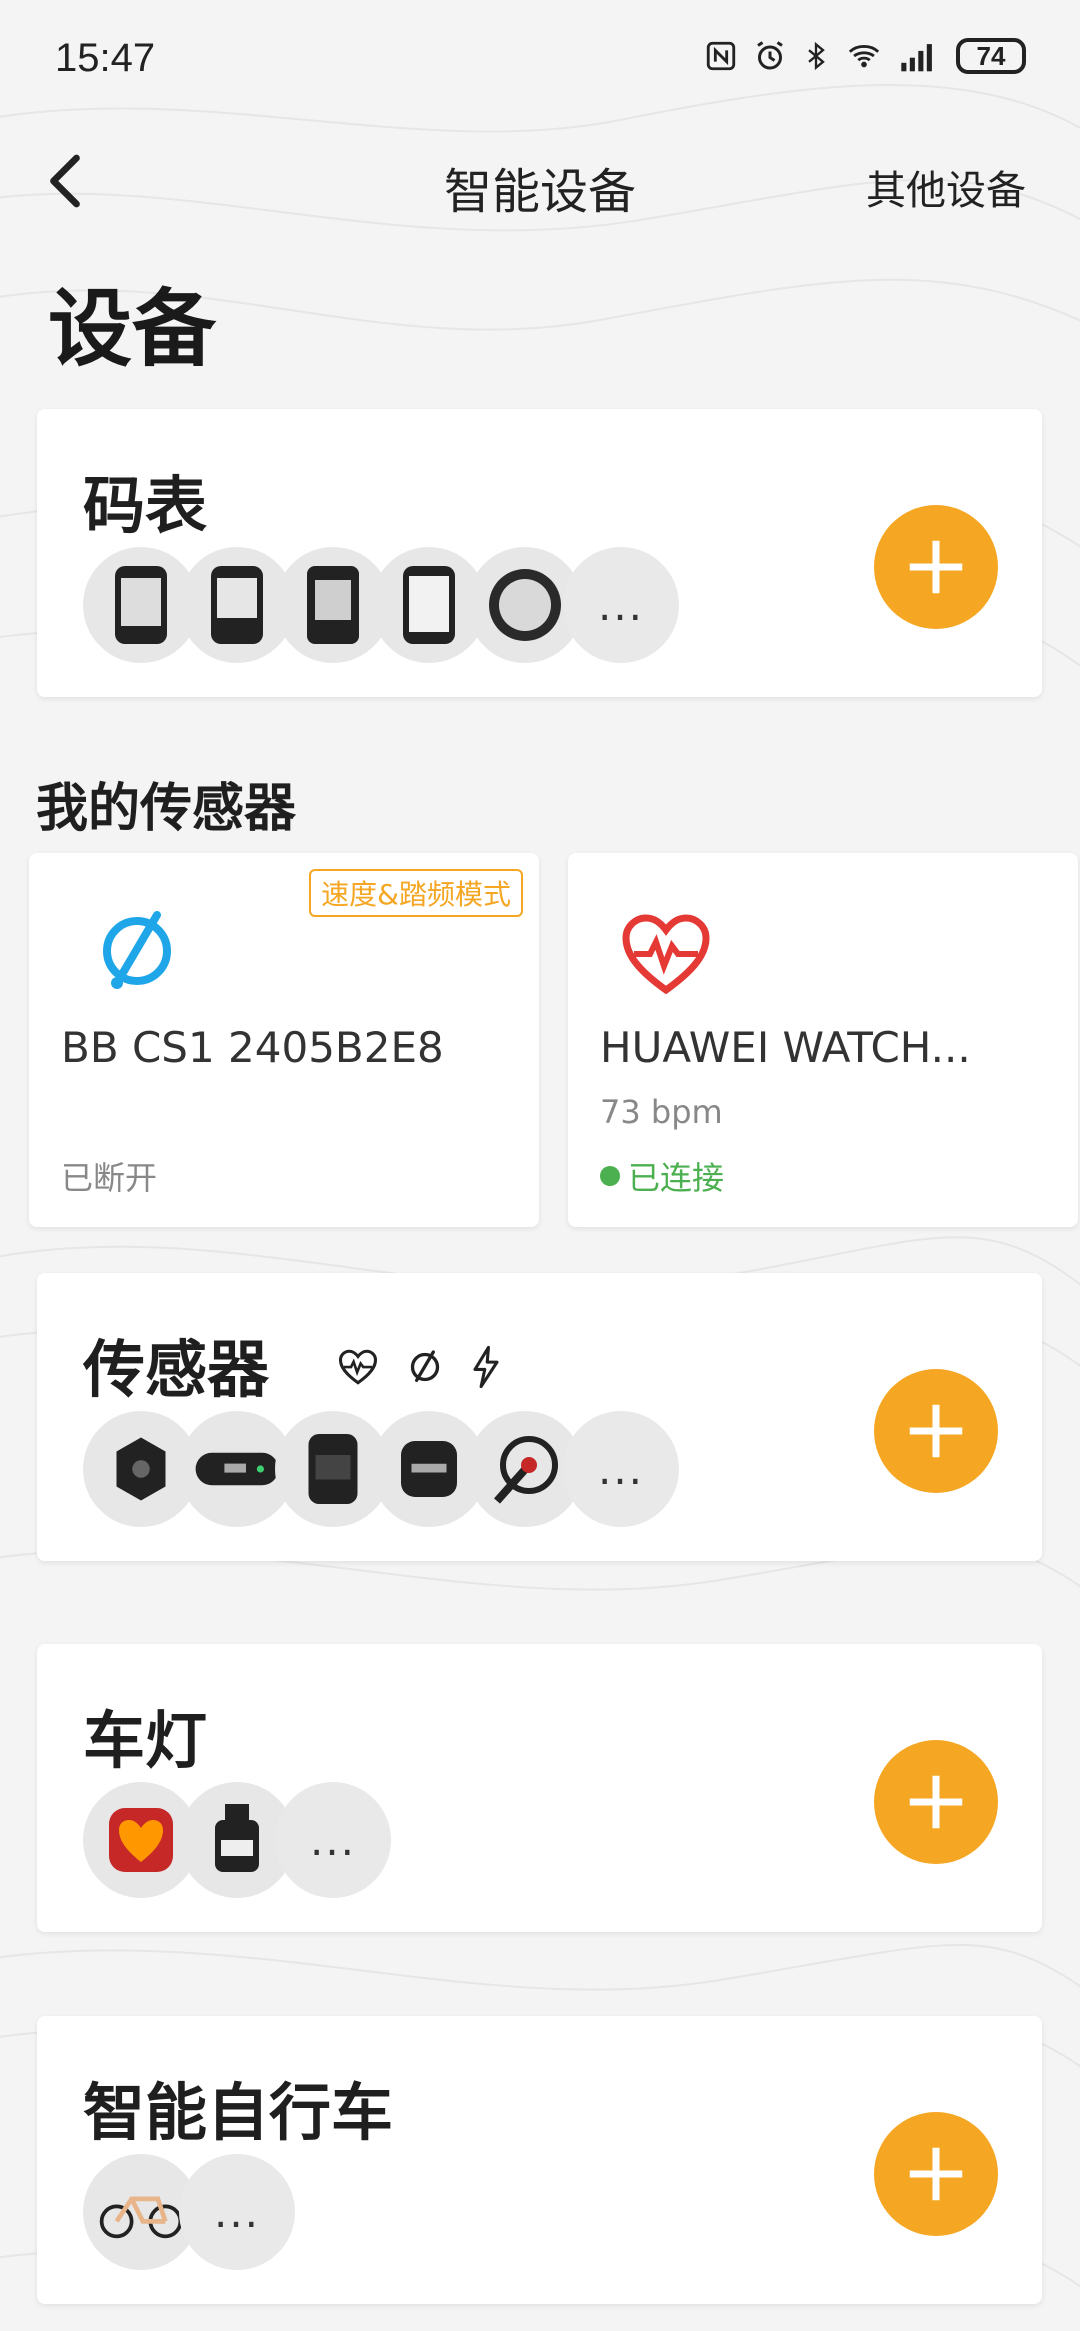 The image size is (1080, 2331). What do you see at coordinates (132, 329) in the screenshot?
I see `page-title: 设备` at bounding box center [132, 329].